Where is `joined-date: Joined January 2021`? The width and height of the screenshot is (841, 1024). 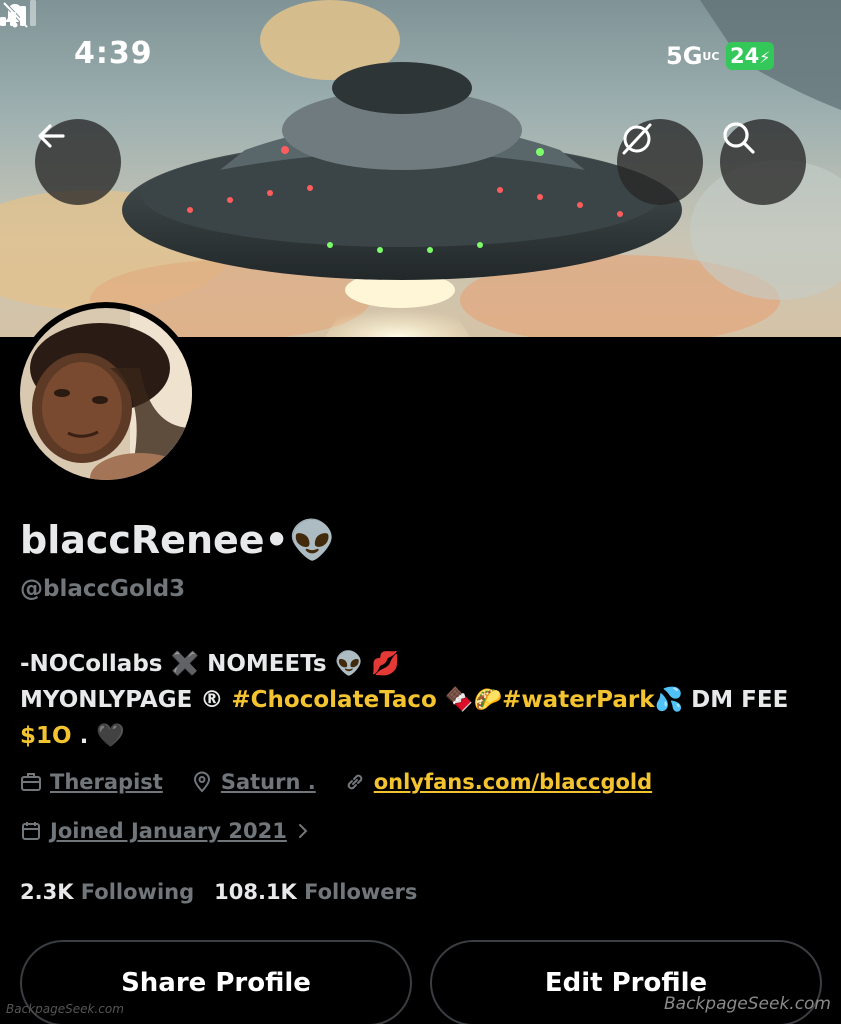
joined-date: Joined January 2021 is located at coordinates (183, 831).